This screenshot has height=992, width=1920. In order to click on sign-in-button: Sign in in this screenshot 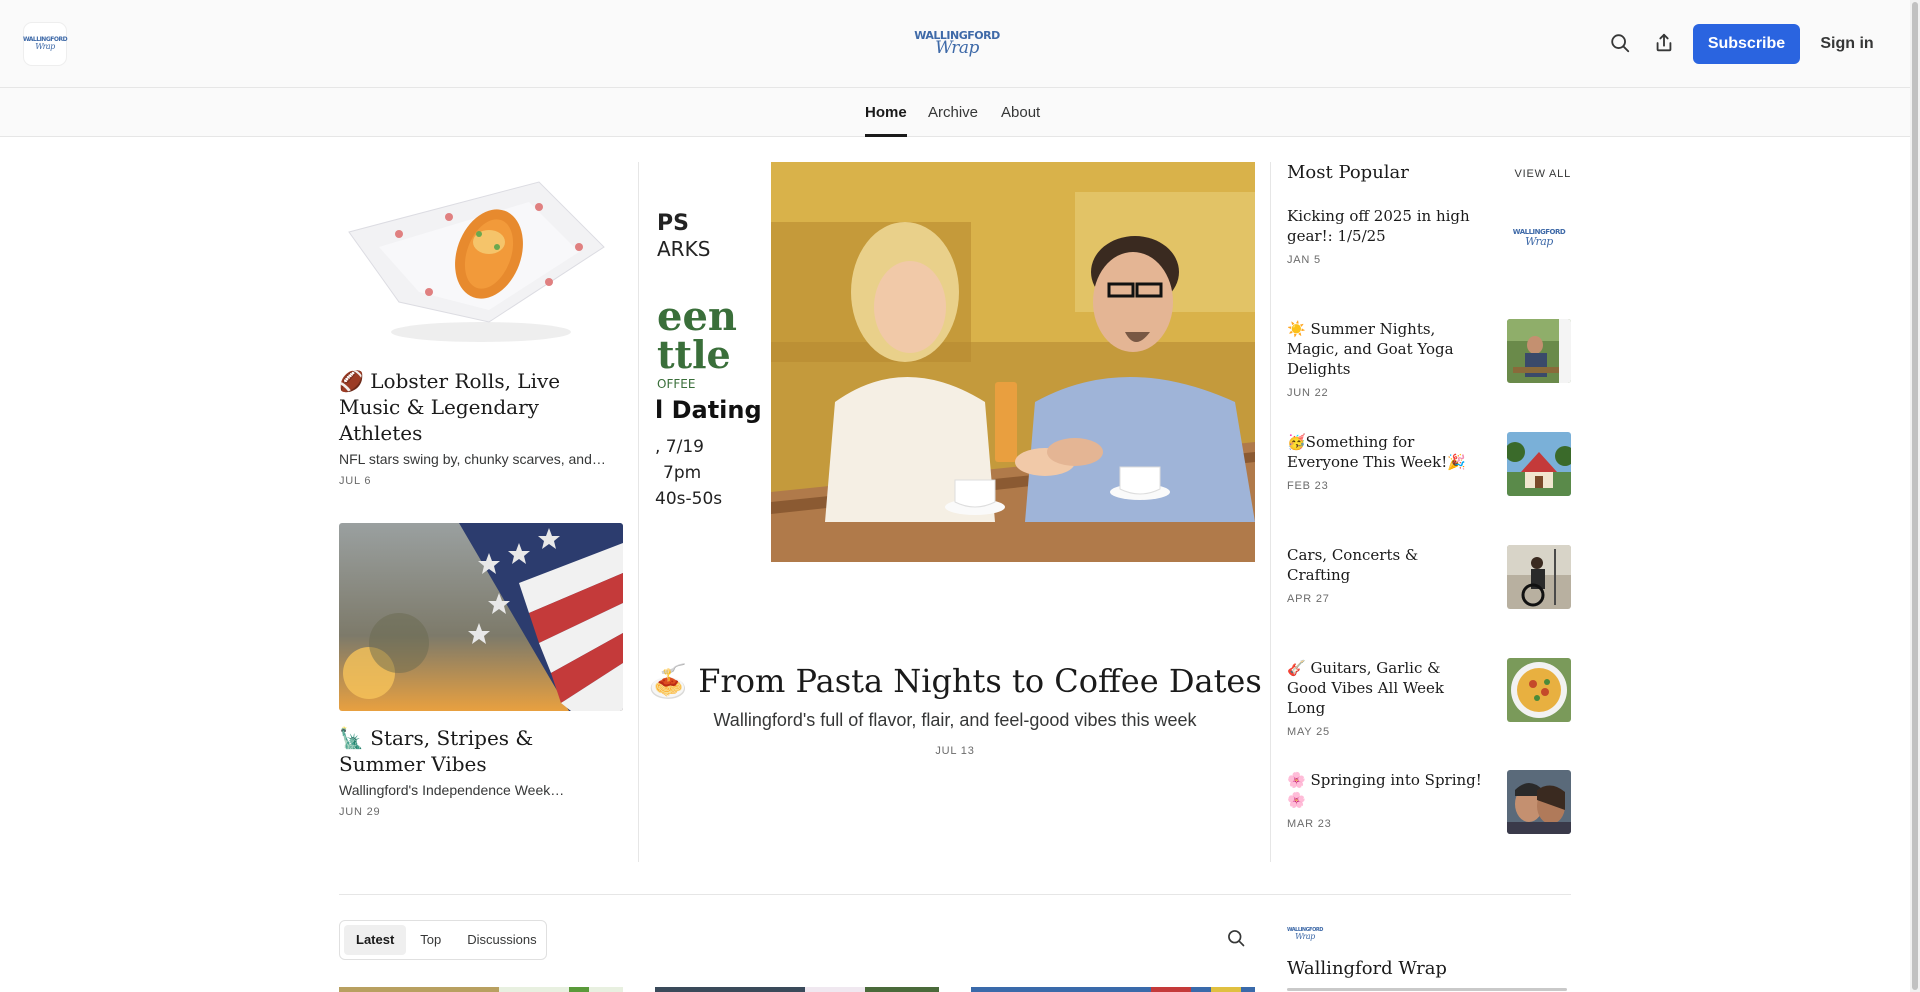, I will do `click(1847, 44)`.